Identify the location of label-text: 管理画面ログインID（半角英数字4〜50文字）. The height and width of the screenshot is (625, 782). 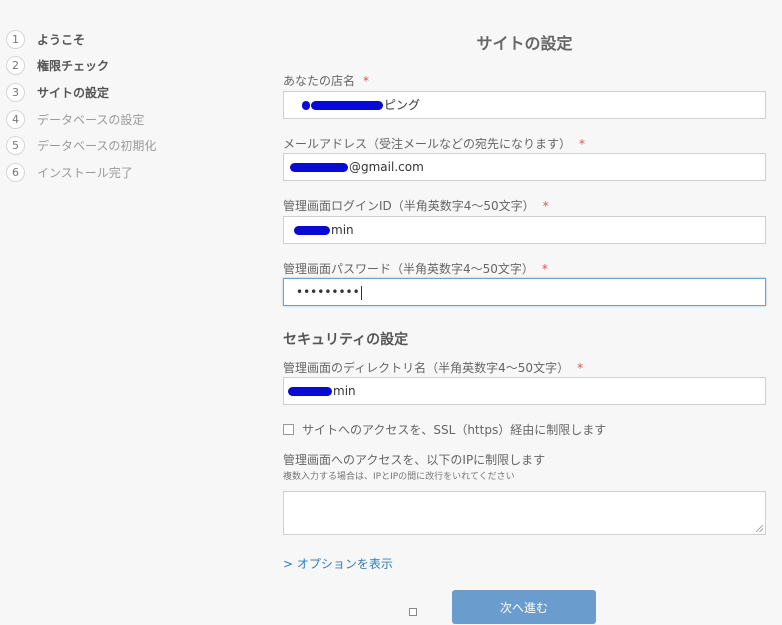
(409, 206).